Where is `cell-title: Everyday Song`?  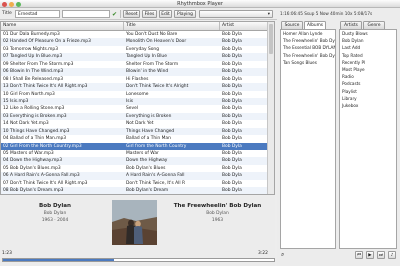
cell-title: Everyday Song is located at coordinates (142, 49).